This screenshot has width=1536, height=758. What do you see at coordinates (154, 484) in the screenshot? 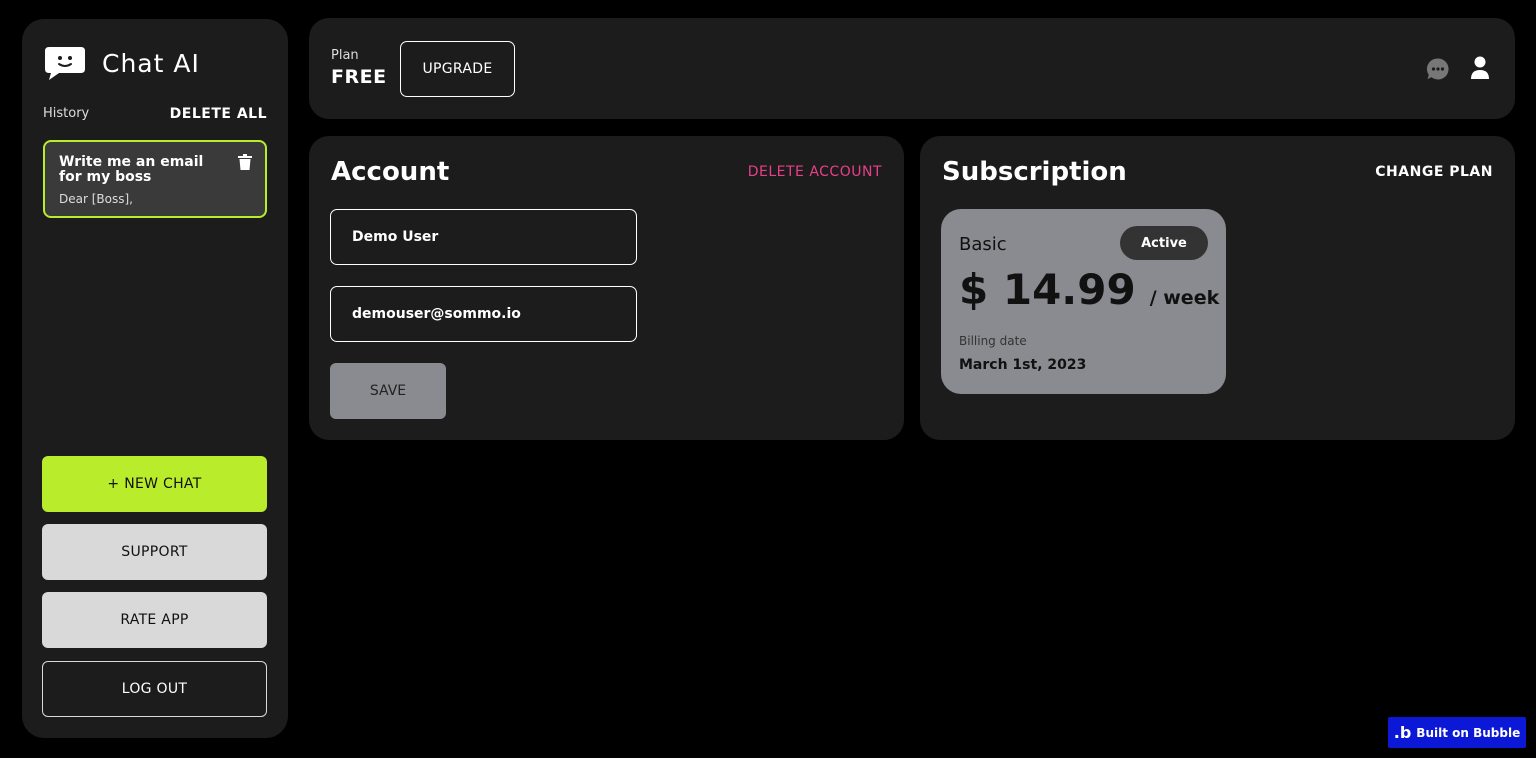
I see `new-chat-button: + NEW CHAT` at bounding box center [154, 484].